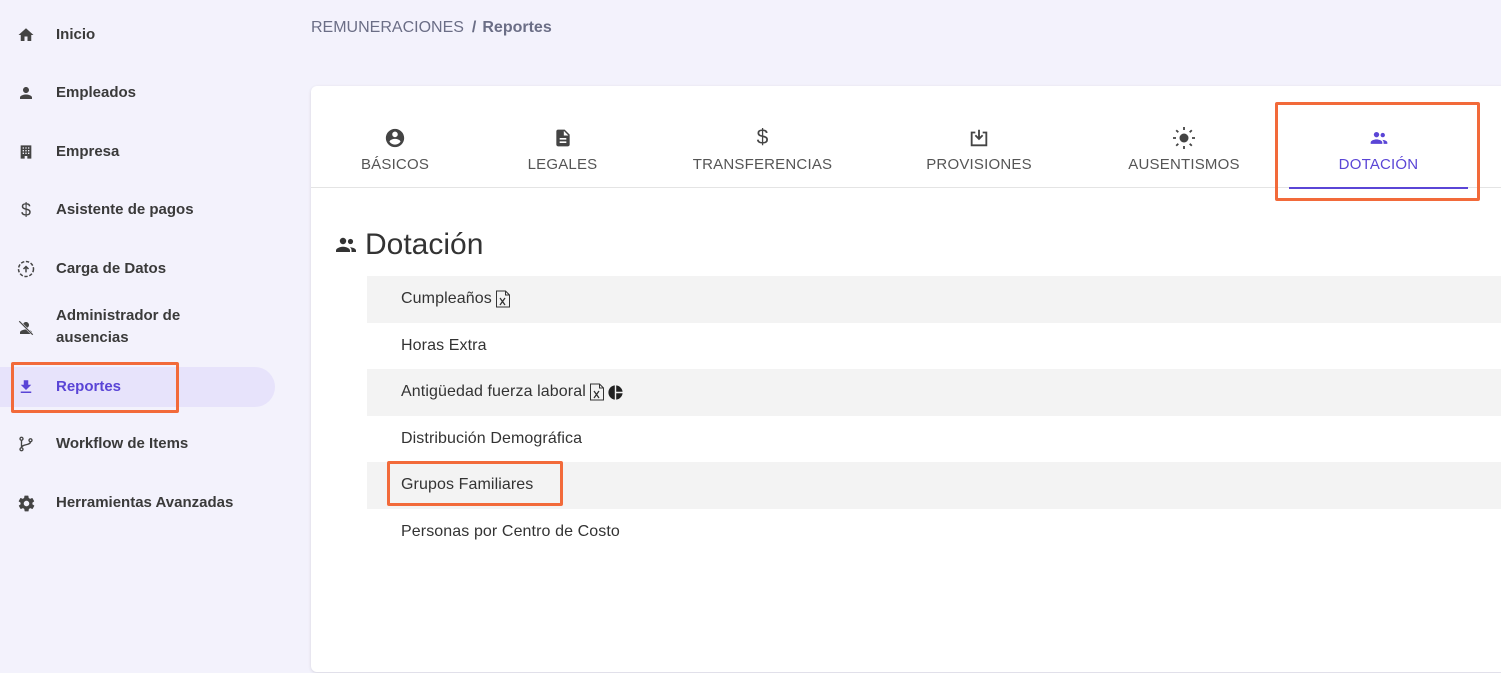 This screenshot has width=1501, height=673. I want to click on report-label: Horas Extra, so click(444, 346).